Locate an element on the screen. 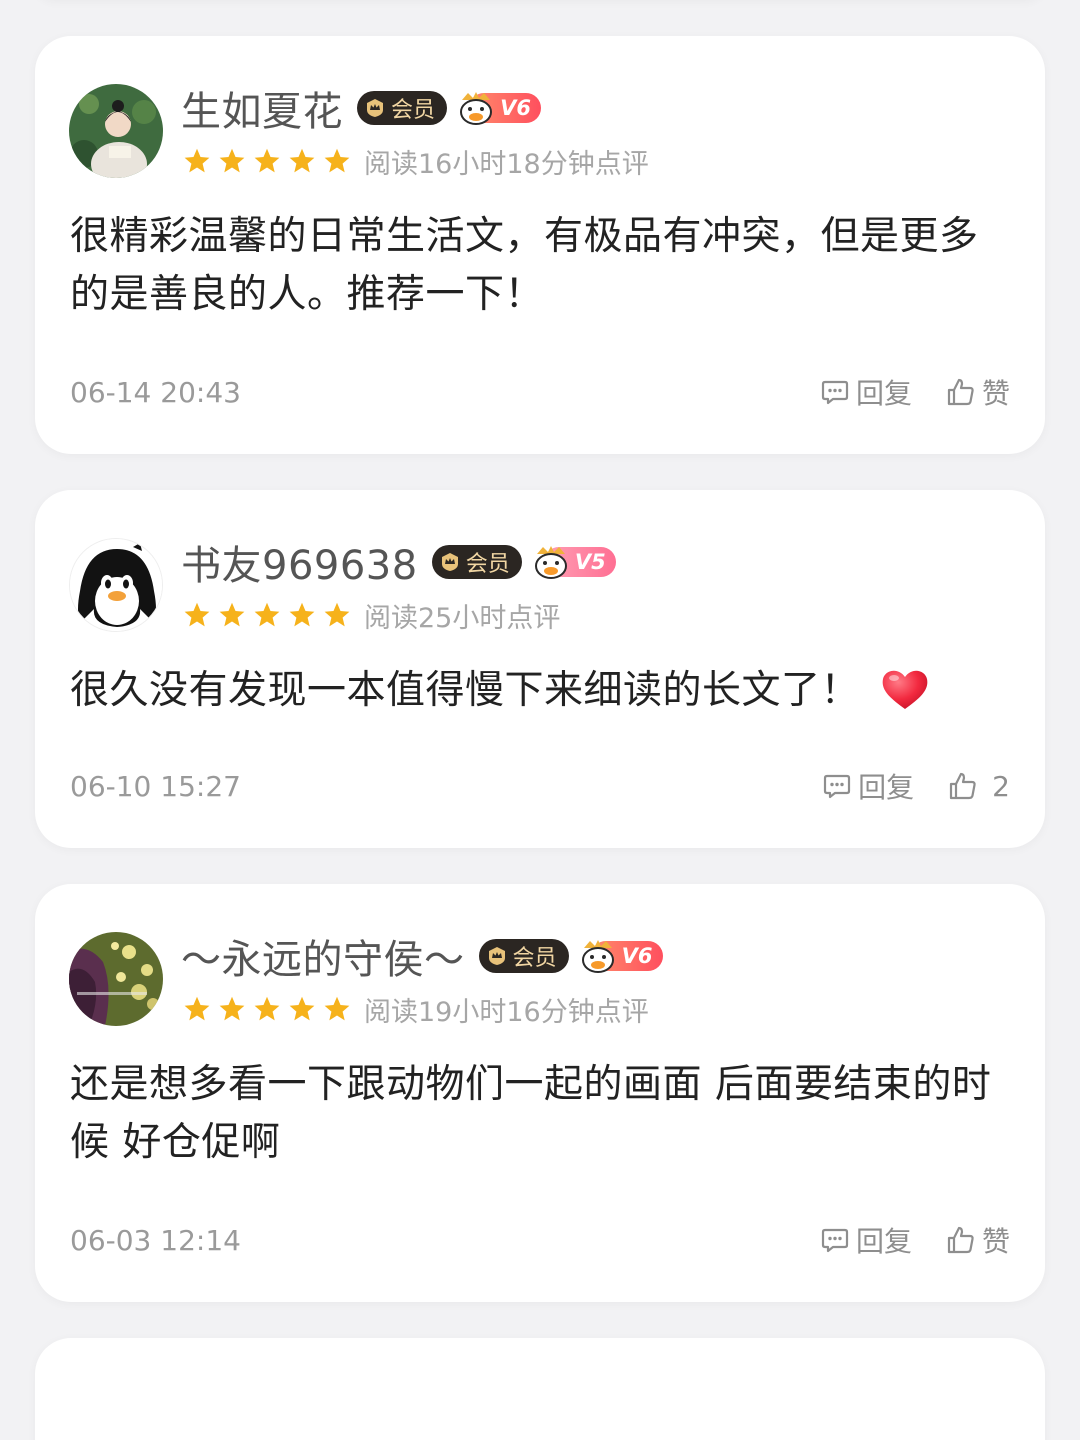  username: 书友969638 is located at coordinates (299, 562).